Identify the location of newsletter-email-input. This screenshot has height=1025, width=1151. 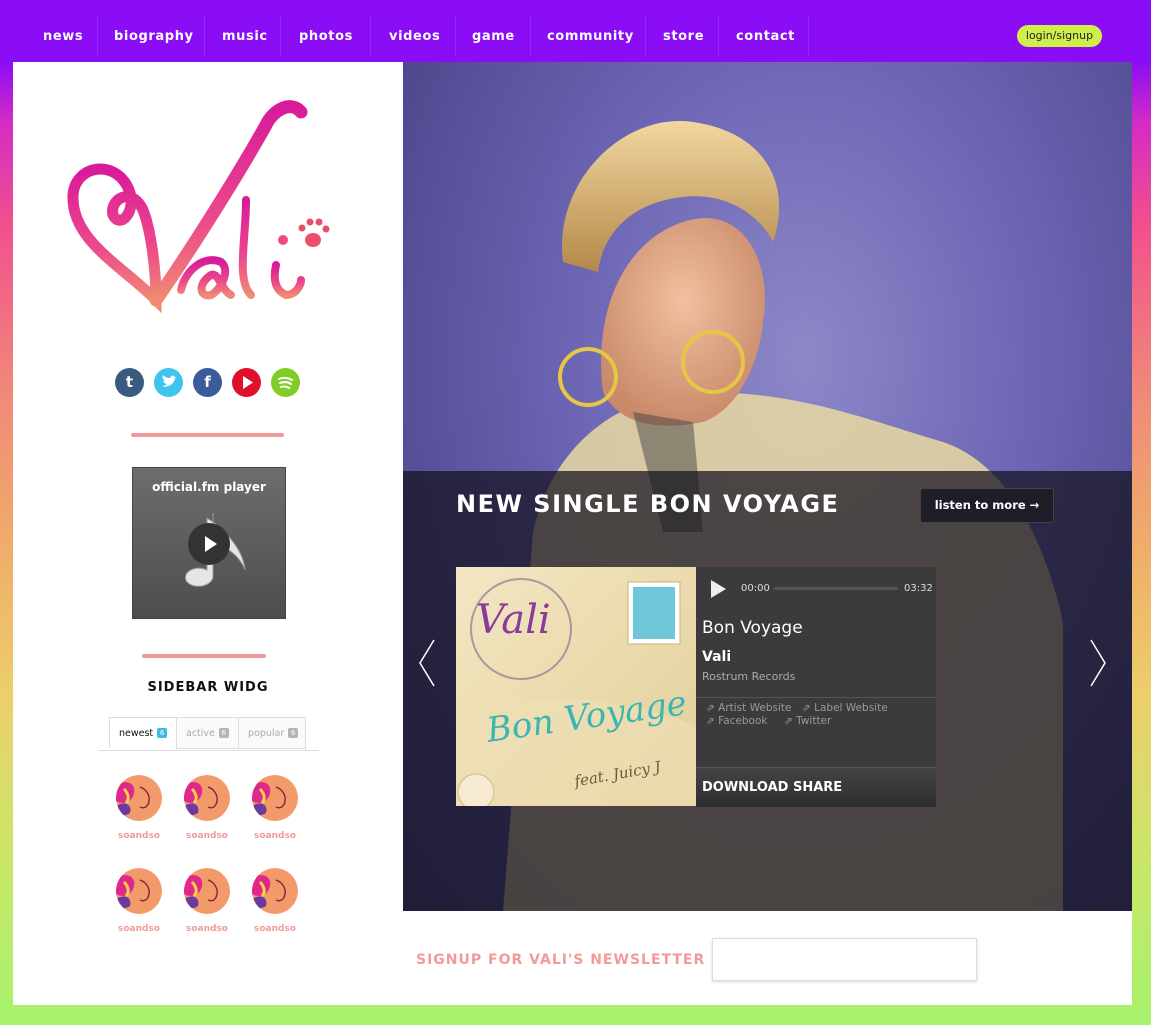
(844, 959).